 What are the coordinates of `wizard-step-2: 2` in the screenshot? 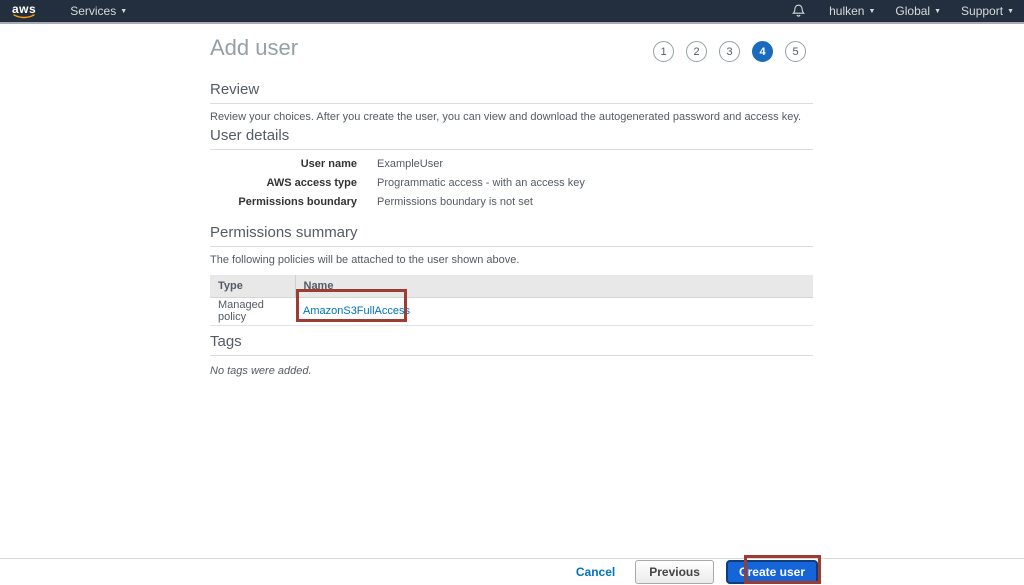 It's located at (696, 51).